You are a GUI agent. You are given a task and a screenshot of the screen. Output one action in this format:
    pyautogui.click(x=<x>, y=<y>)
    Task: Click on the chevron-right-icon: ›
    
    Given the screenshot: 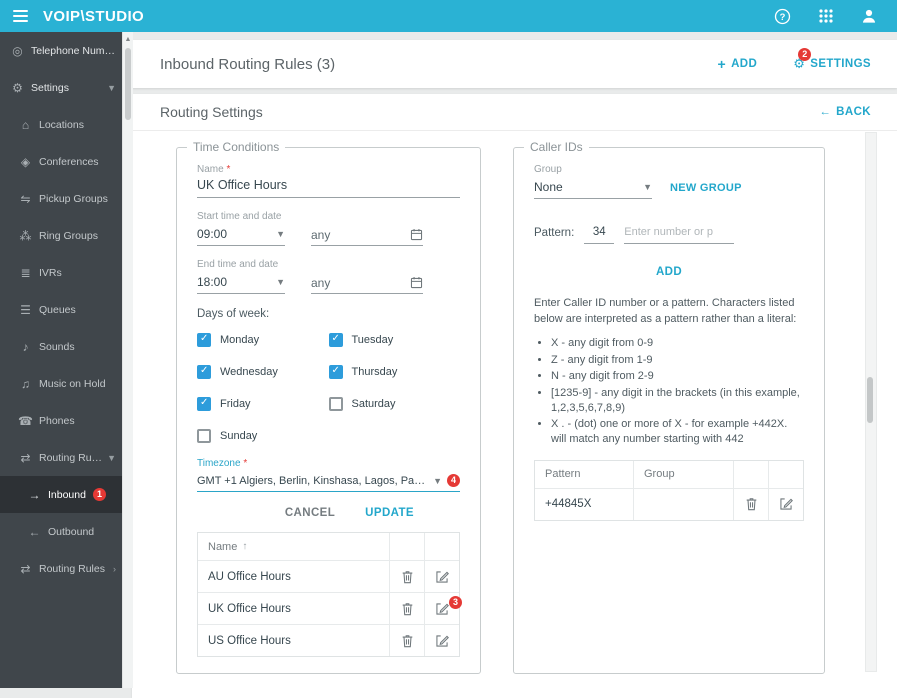 What is the action you would take?
    pyautogui.click(x=114, y=568)
    